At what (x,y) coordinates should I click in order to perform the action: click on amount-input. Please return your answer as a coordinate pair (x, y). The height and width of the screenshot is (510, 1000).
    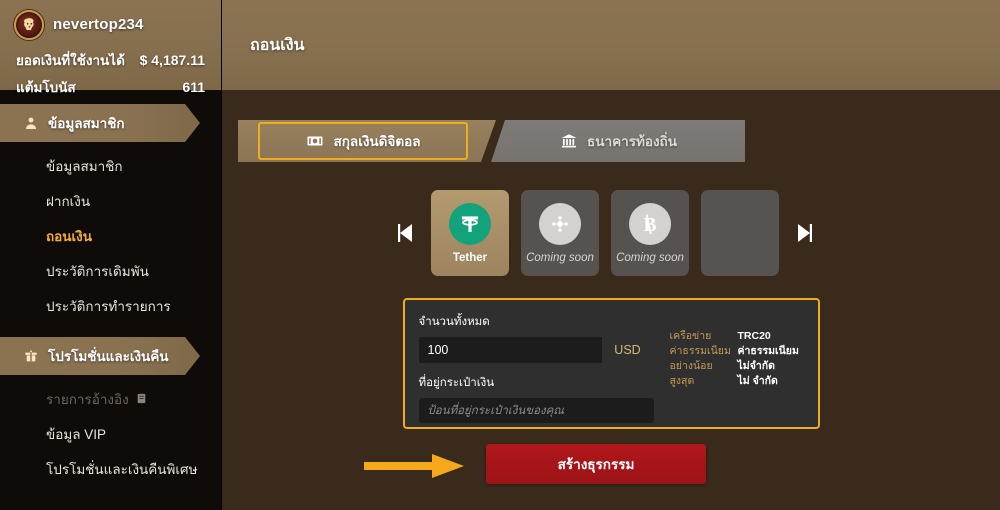
    Looking at the image, I should click on (510, 350).